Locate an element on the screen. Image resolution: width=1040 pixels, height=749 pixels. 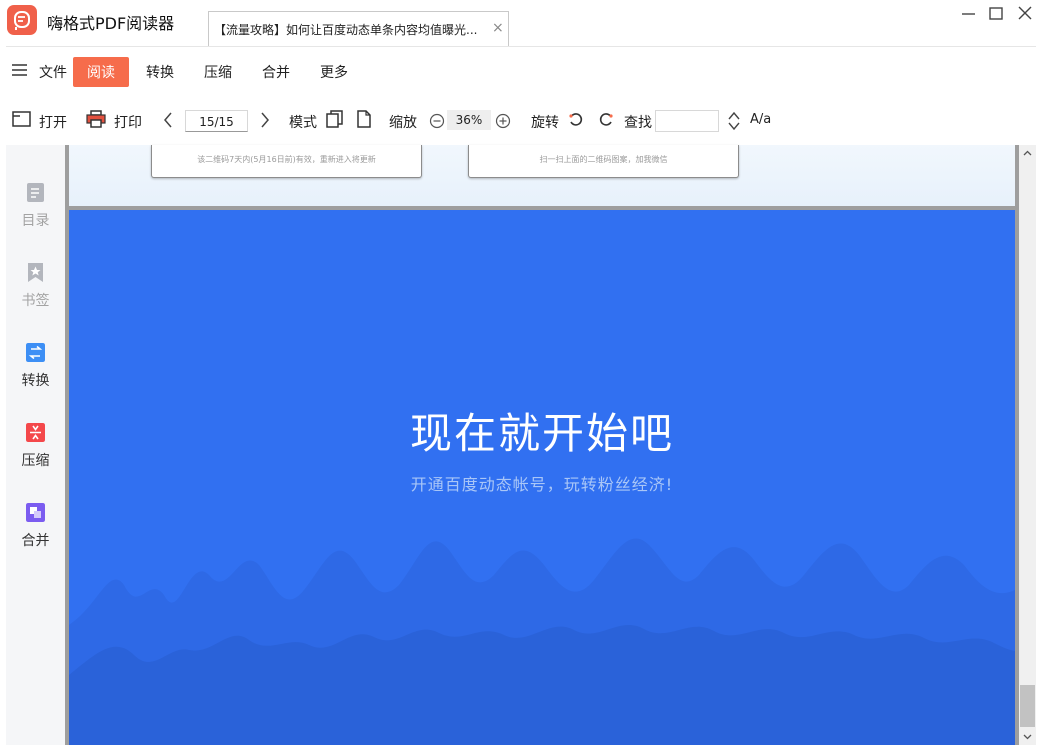
match-case-toggle: A/a is located at coordinates (760, 119).